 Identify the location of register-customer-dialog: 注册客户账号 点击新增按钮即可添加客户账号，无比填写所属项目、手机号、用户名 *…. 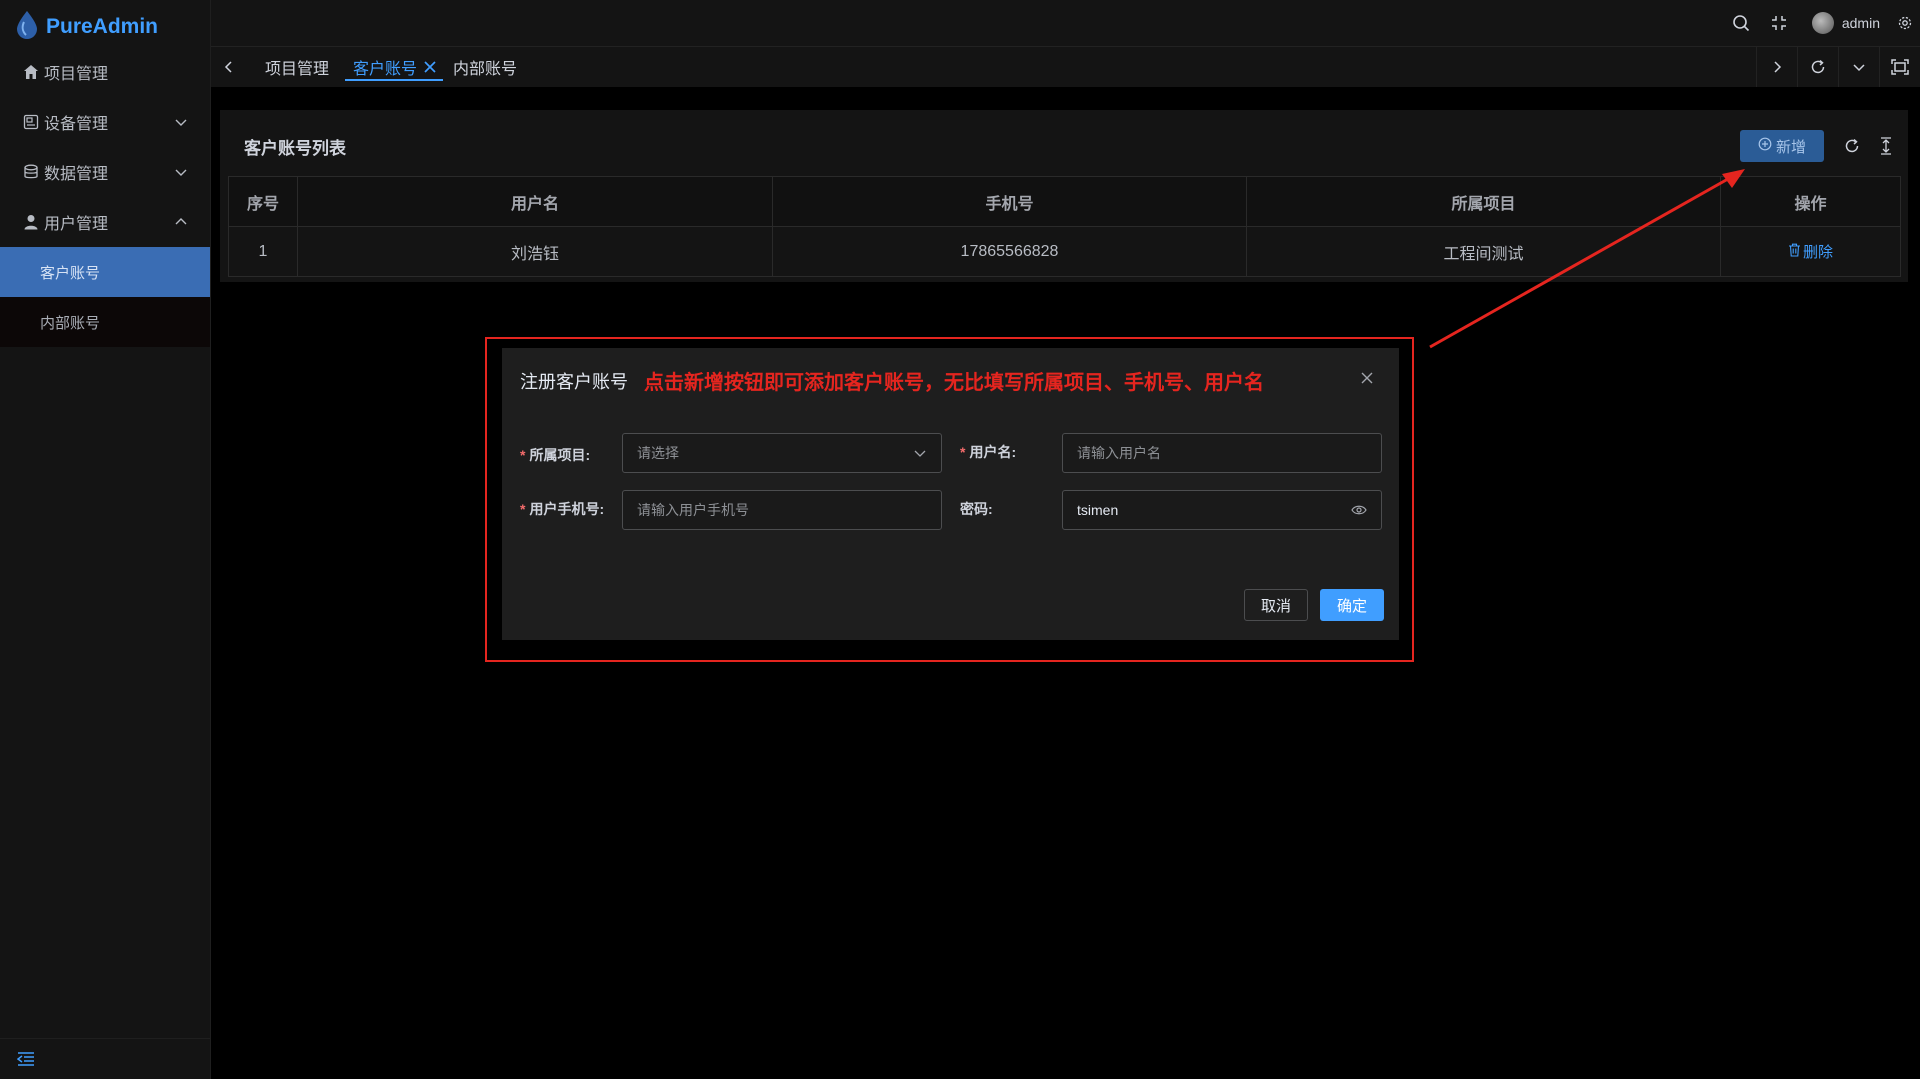
(950, 494).